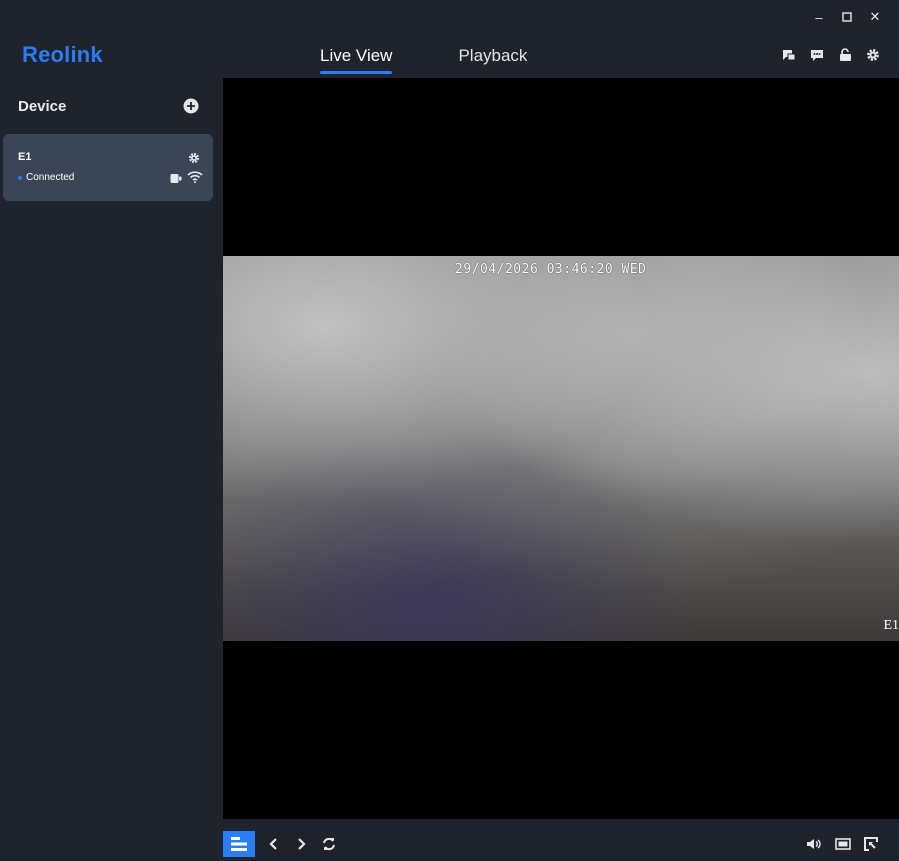 The height and width of the screenshot is (861, 899). I want to click on plus-circle-icon, so click(191, 106).